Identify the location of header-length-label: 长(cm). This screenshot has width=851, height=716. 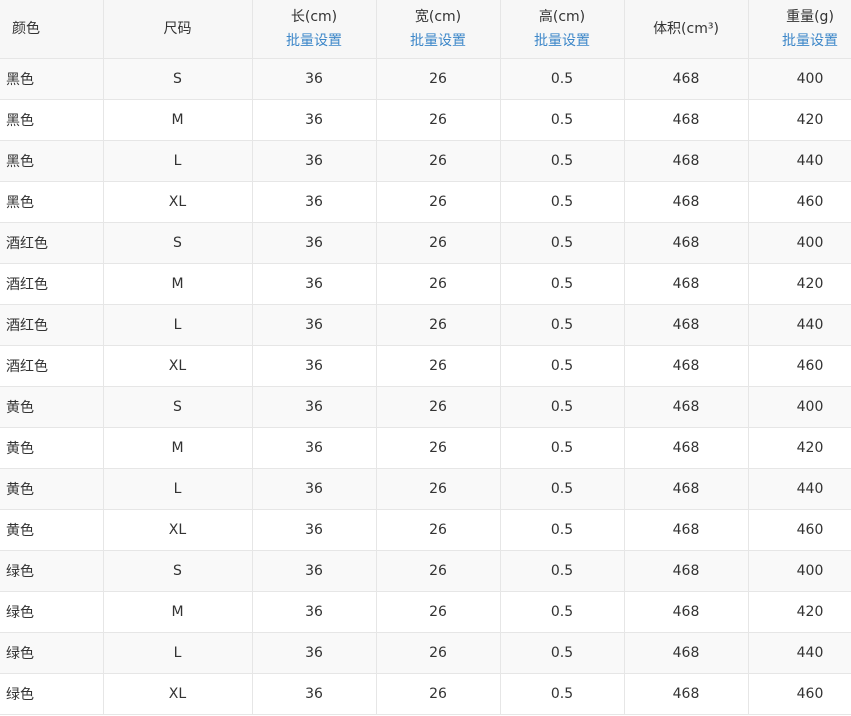
(314, 17).